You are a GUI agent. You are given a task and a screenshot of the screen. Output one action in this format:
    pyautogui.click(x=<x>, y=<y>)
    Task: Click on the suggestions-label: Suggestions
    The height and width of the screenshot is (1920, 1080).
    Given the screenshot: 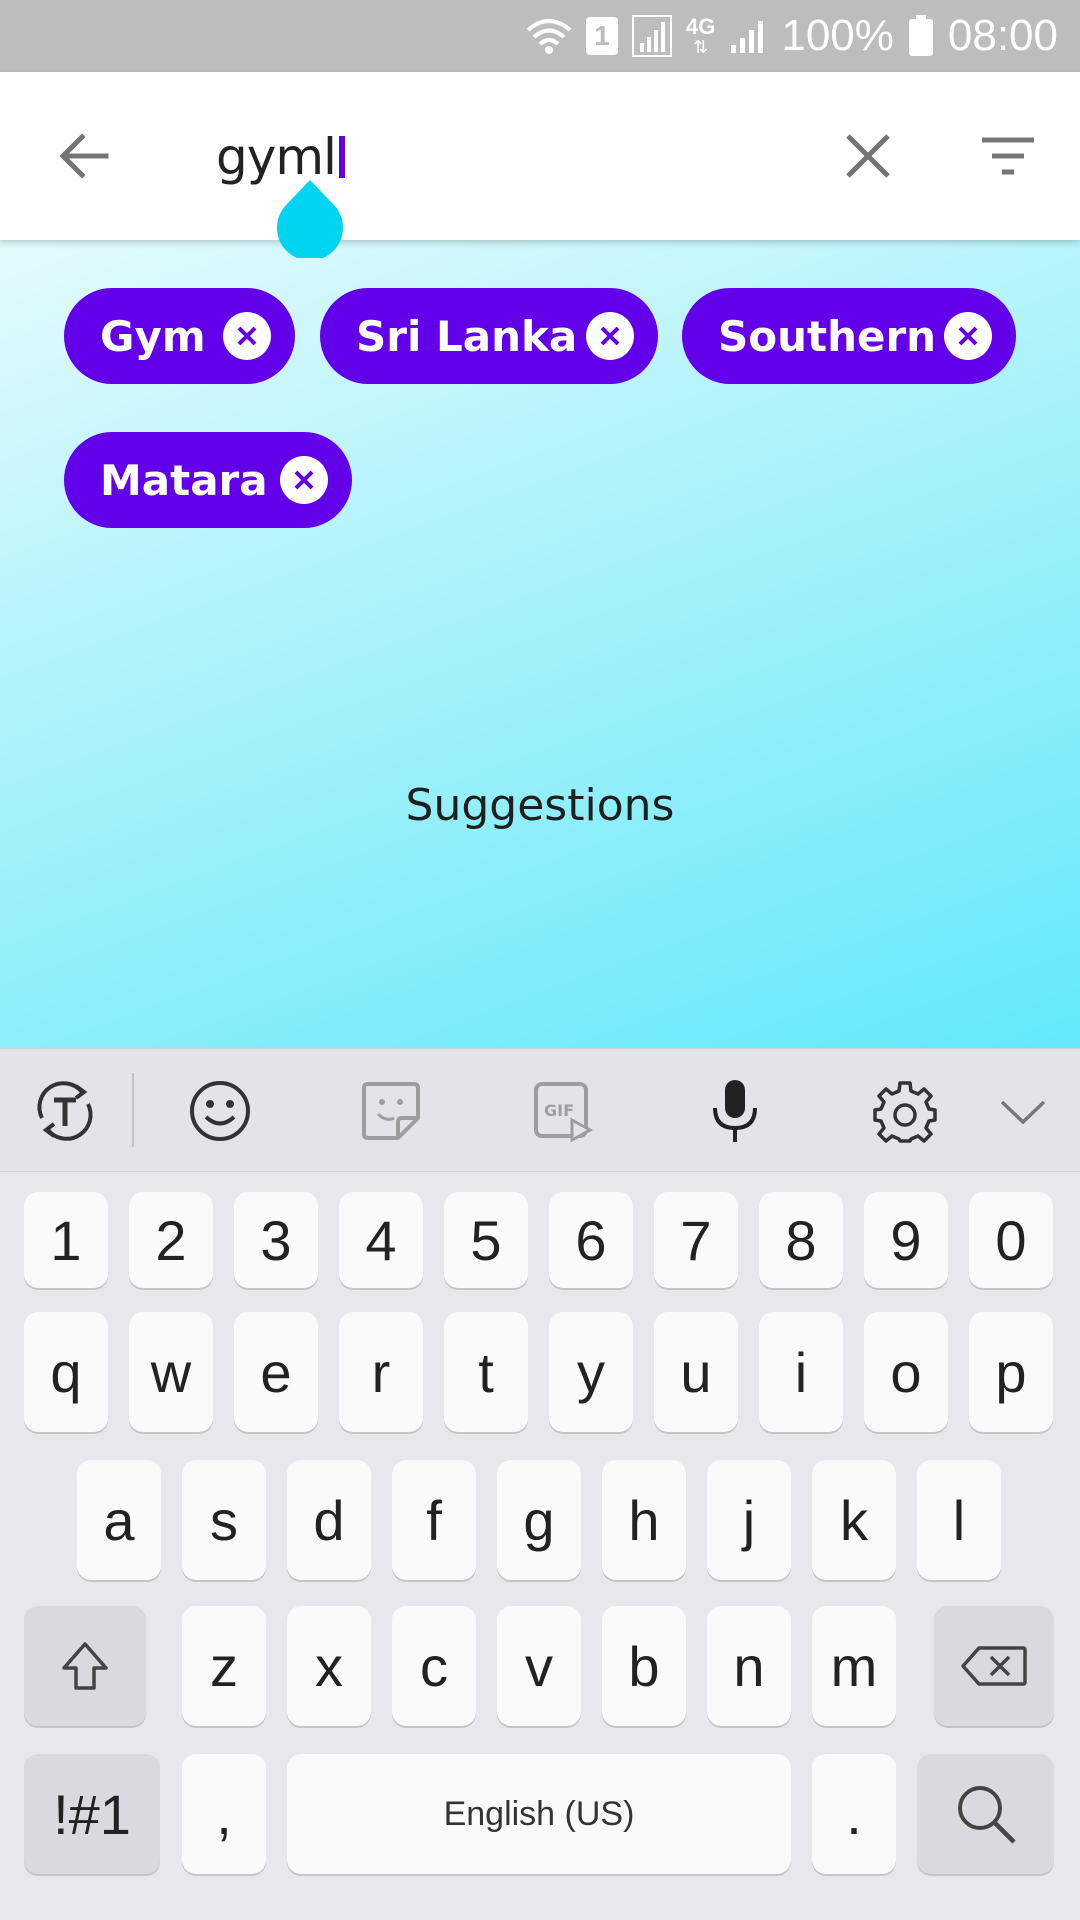 What is the action you would take?
    pyautogui.click(x=540, y=805)
    